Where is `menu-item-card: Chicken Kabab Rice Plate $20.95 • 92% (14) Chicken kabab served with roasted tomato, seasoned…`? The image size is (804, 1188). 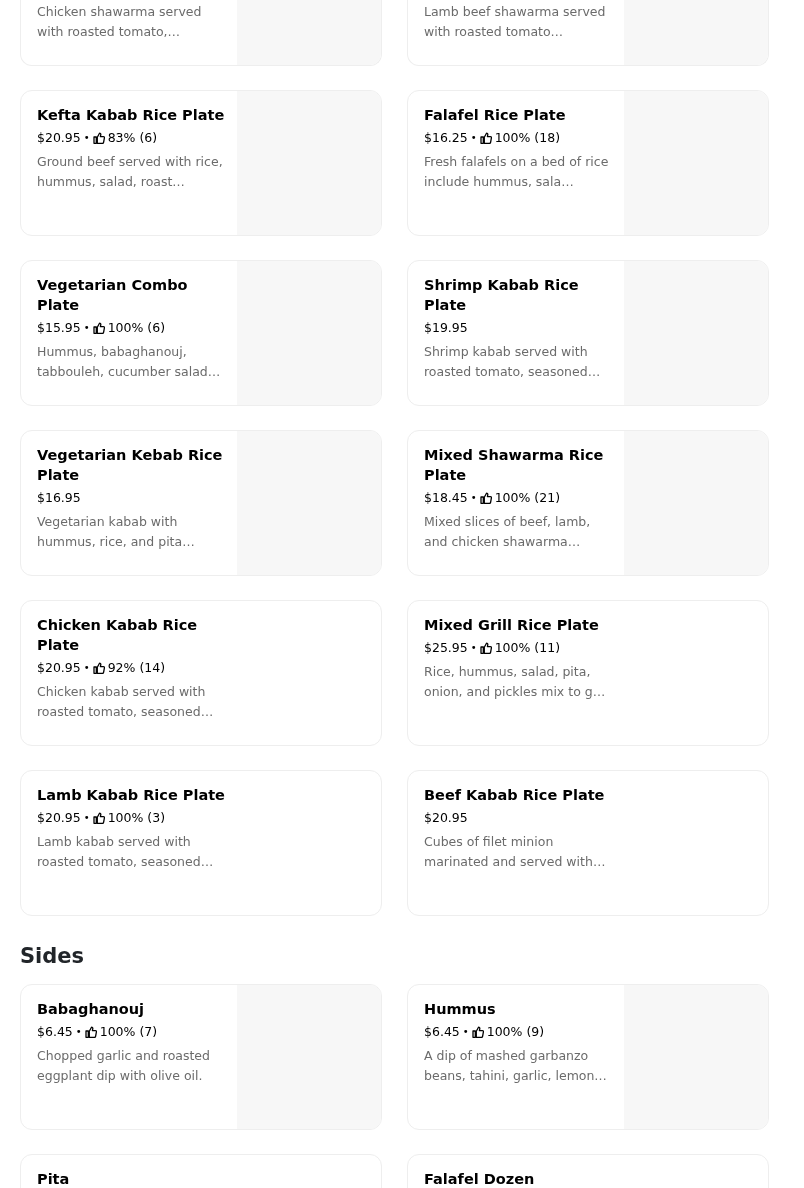
menu-item-card: Chicken Kabab Rice Plate $20.95 • 92% (14) Chicken kabab served with roasted tomato, seasoned… is located at coordinates (201, 673).